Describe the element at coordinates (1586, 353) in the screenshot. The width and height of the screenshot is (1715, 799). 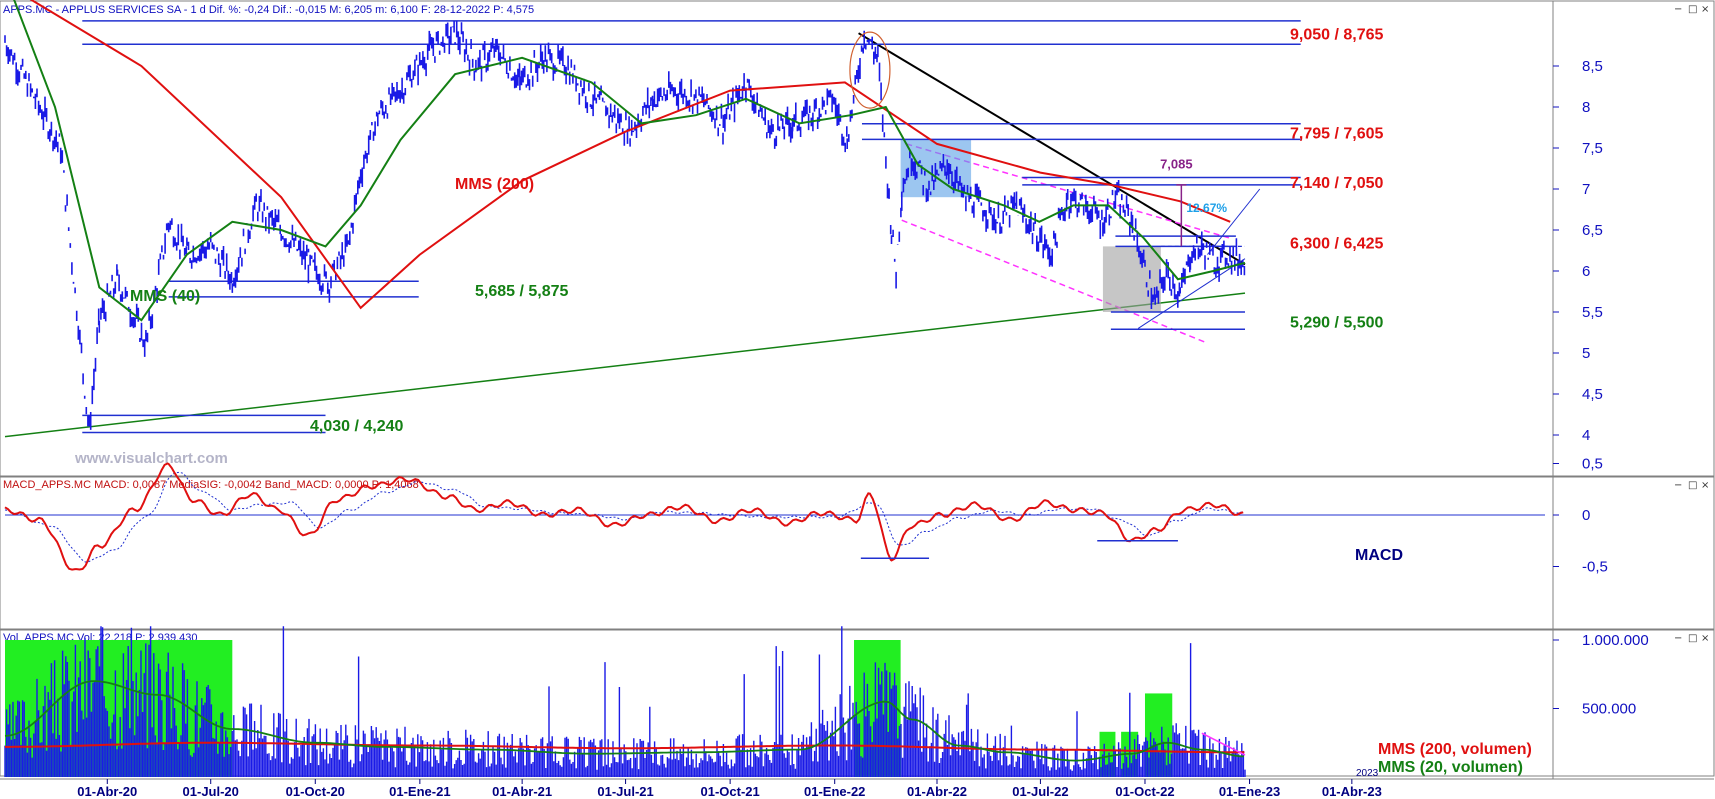
I see `price-axis-label: 5` at that location.